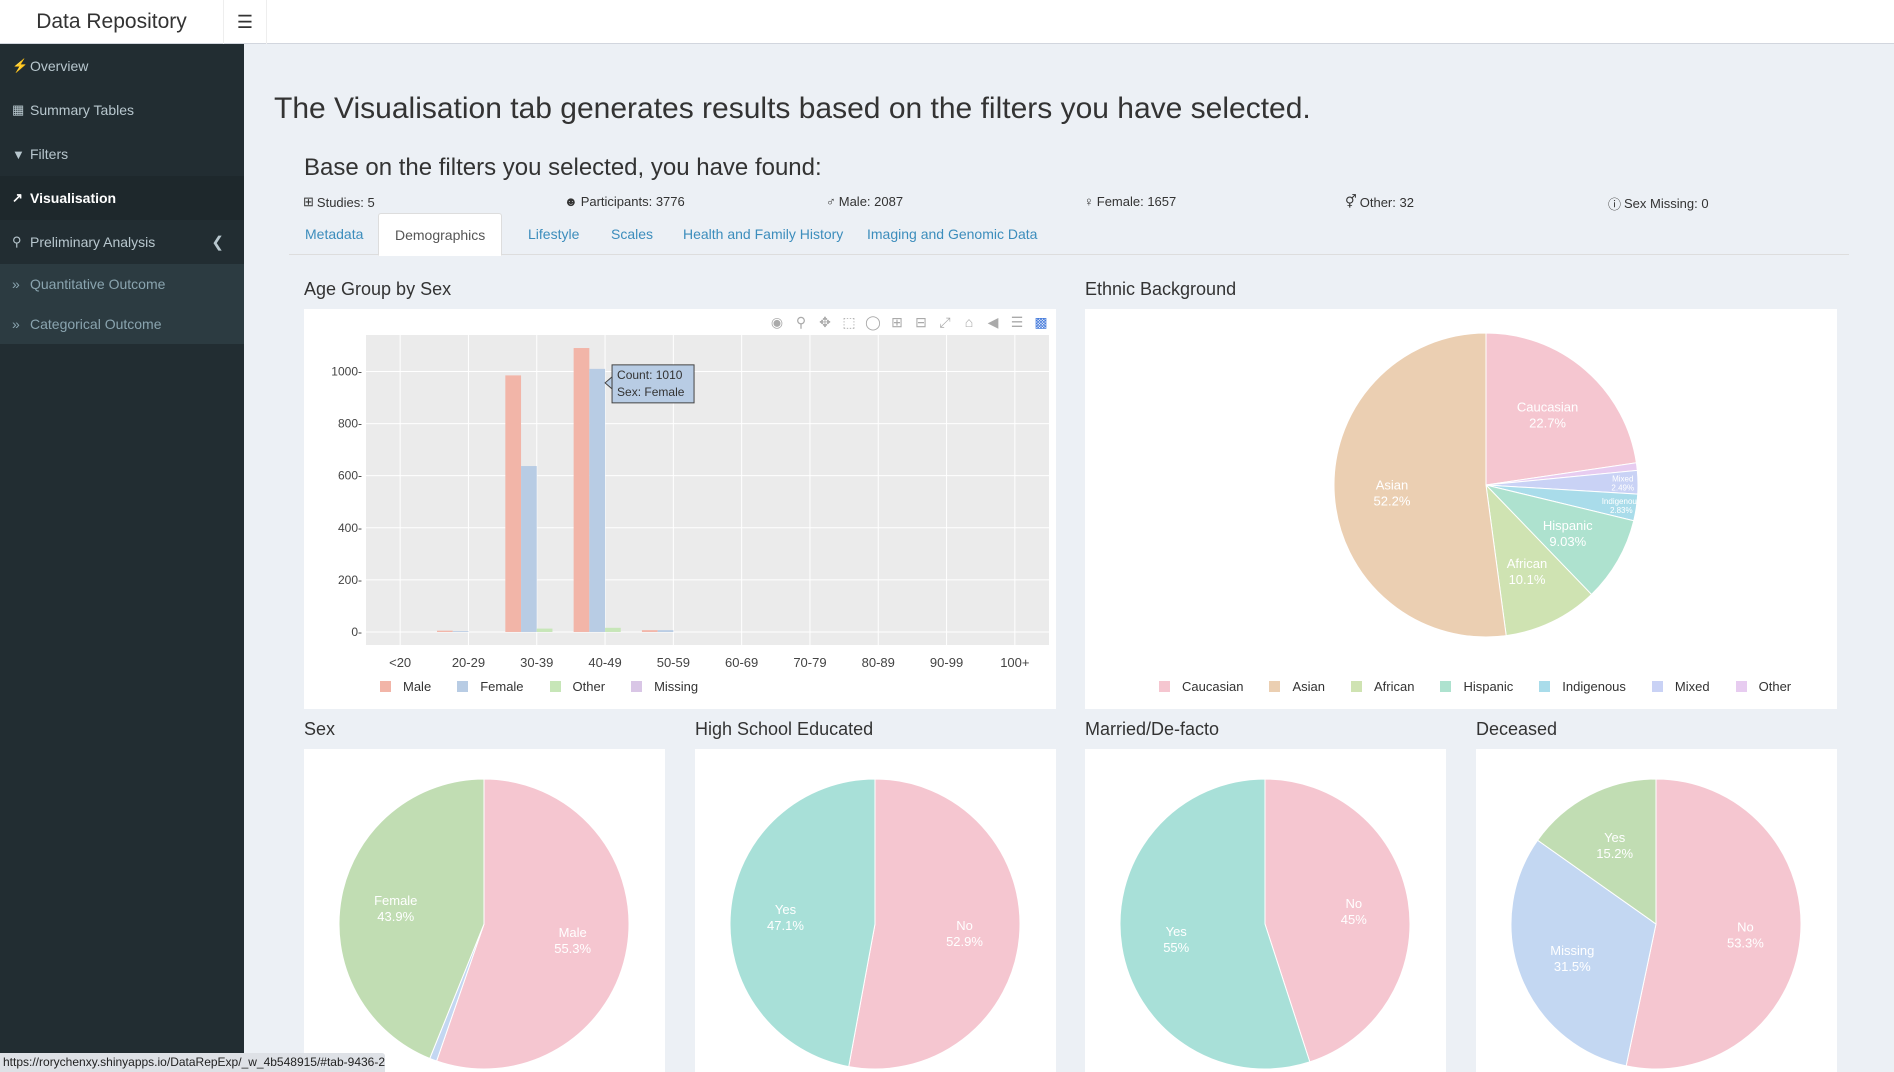  Describe the element at coordinates (1572, 966) in the screenshot. I see `pie-pct: 31.5%` at that location.